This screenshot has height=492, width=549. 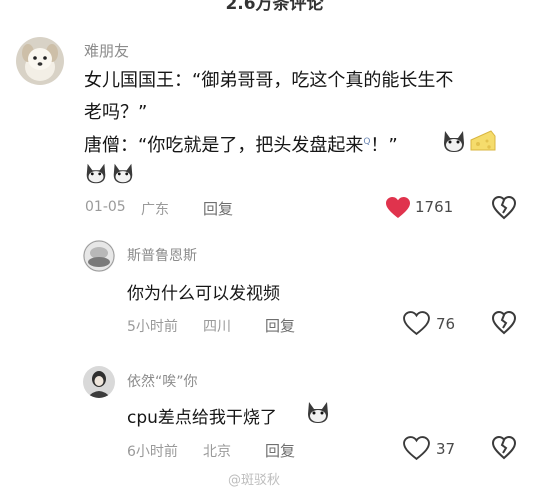 I want to click on comment-text-line-2: 老吗？”, so click(x=116, y=112).